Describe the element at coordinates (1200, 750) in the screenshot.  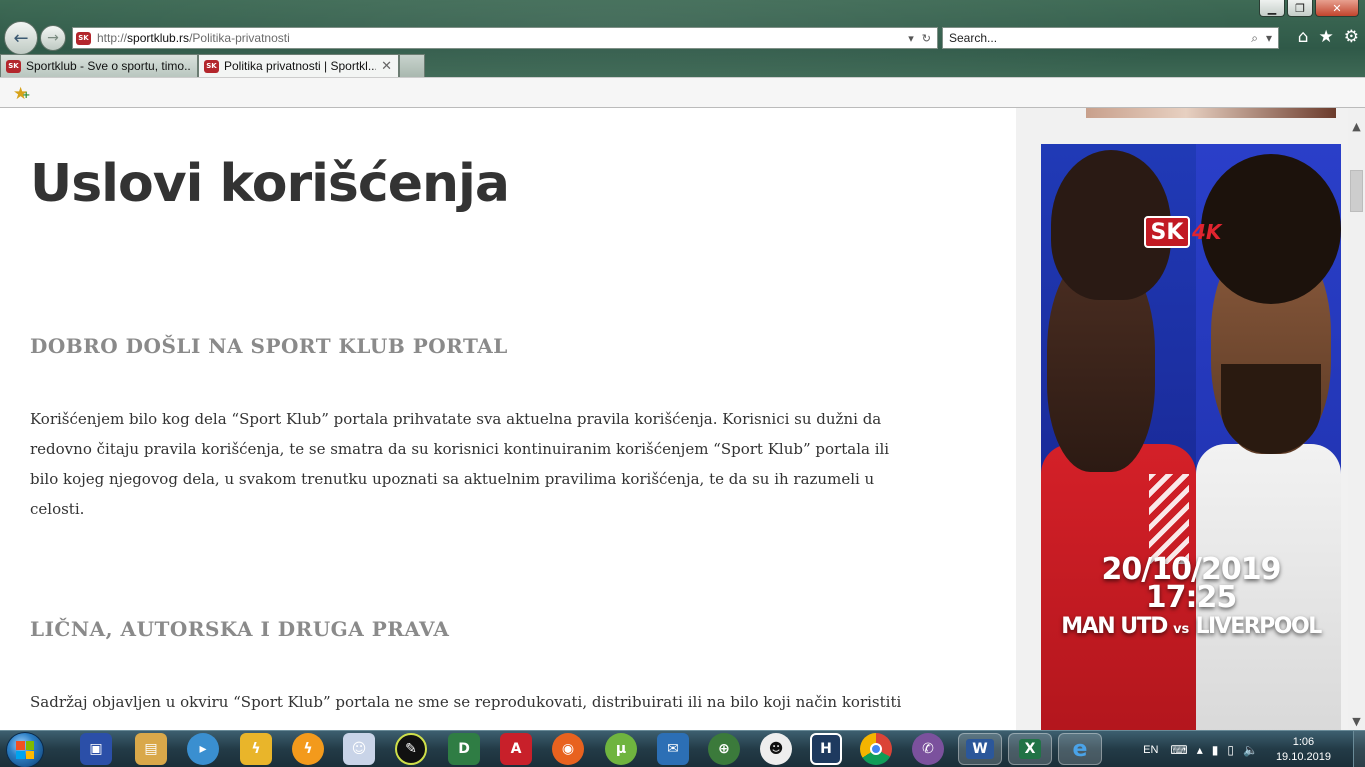
I see `show-hidden-icons-arrow-icon: ▴` at that location.